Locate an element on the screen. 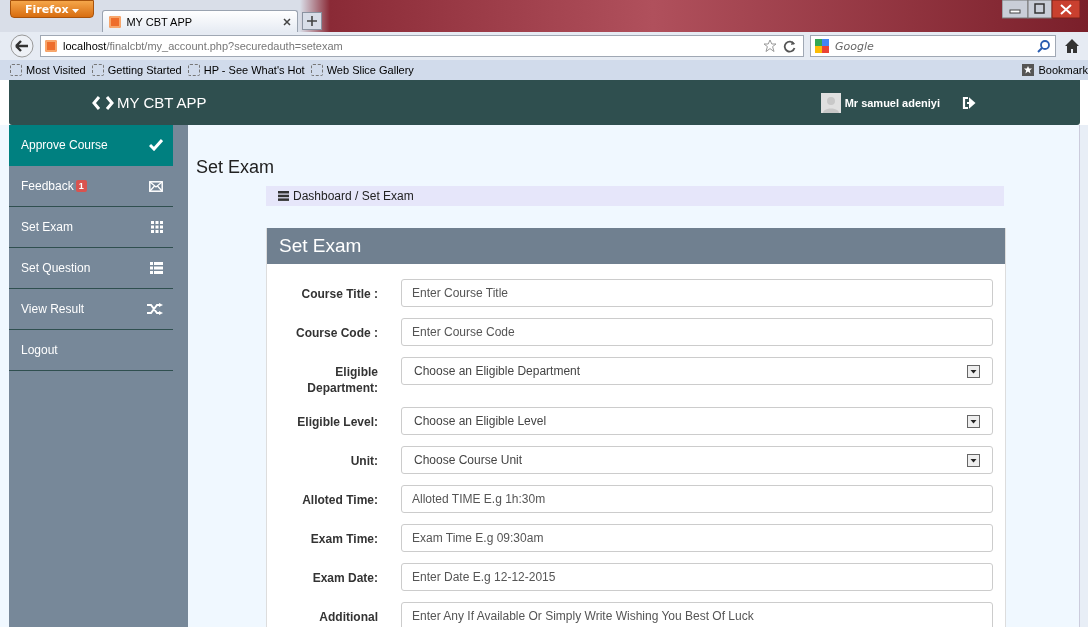 Image resolution: width=1088 pixels, height=627 pixels. field-label: Course Code : is located at coordinates (336, 333).